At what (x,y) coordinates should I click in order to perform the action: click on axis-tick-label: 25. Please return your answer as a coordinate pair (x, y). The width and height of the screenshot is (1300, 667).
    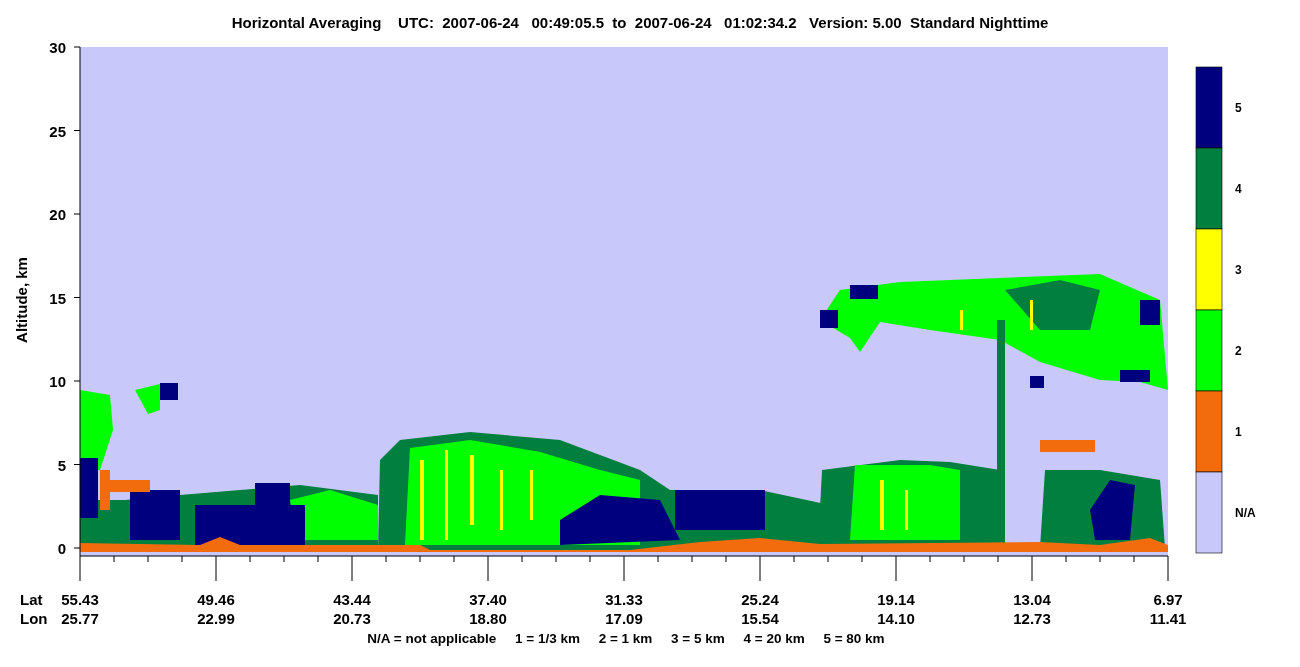
    Looking at the image, I should click on (57, 131).